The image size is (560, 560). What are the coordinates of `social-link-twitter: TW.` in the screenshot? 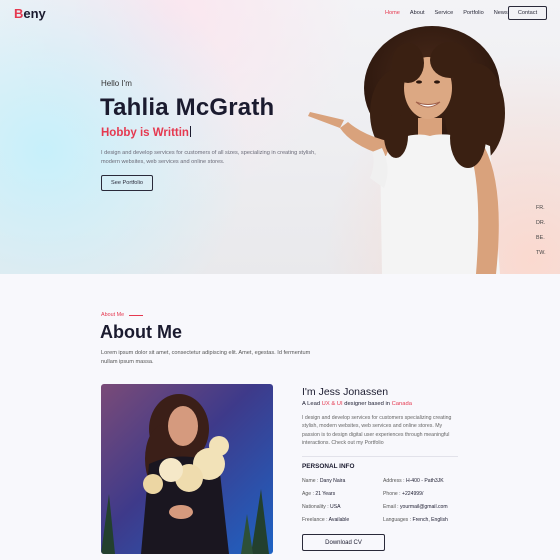 It's located at (541, 253).